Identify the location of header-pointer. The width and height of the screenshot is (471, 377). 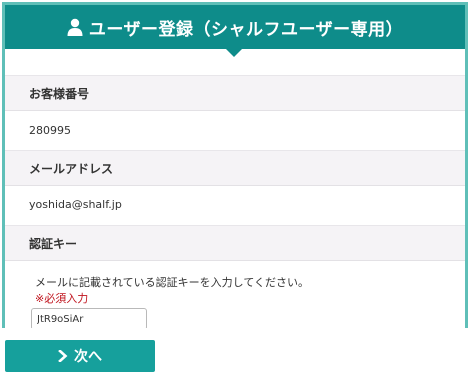
(234, 53).